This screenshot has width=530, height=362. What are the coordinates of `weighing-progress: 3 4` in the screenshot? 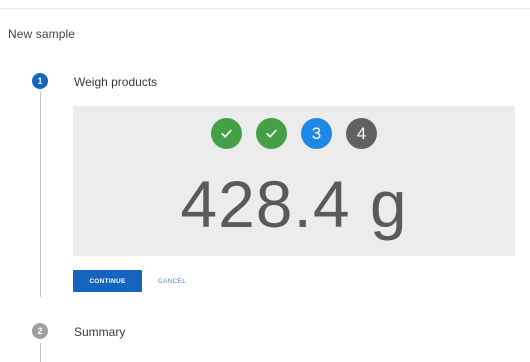 It's located at (294, 133).